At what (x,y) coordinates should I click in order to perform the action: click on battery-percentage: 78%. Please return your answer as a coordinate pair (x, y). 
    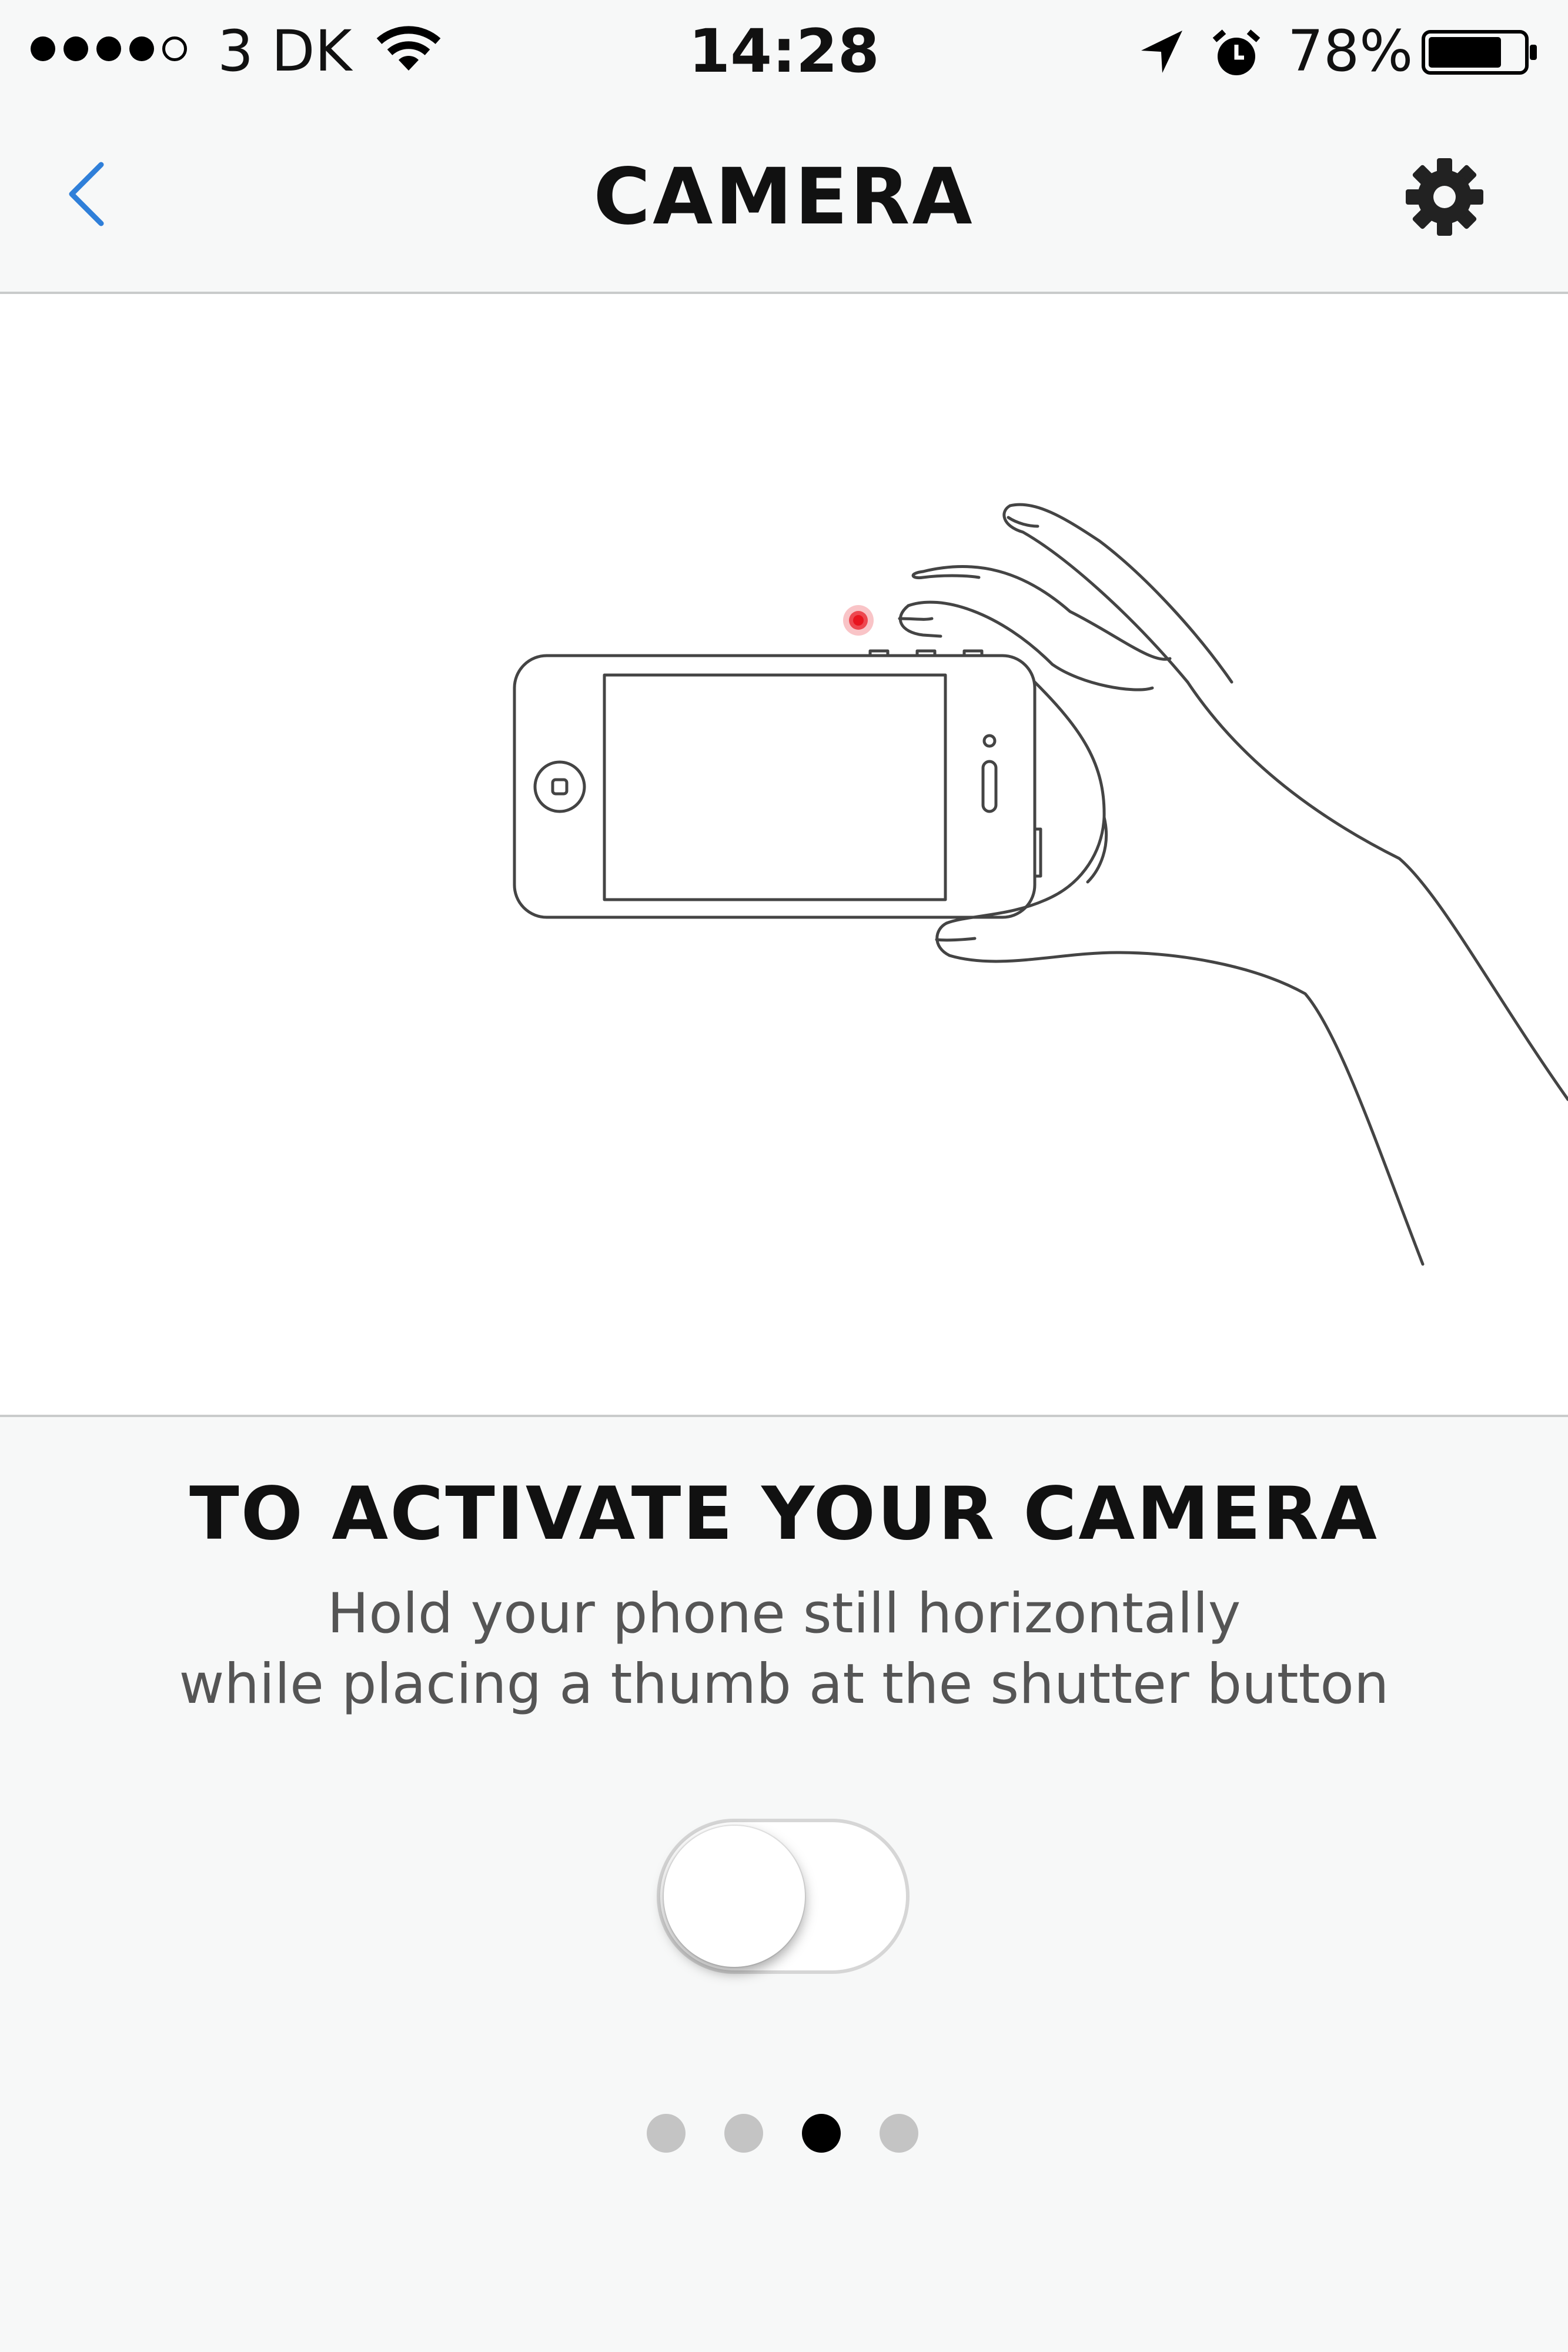
    Looking at the image, I should click on (1350, 51).